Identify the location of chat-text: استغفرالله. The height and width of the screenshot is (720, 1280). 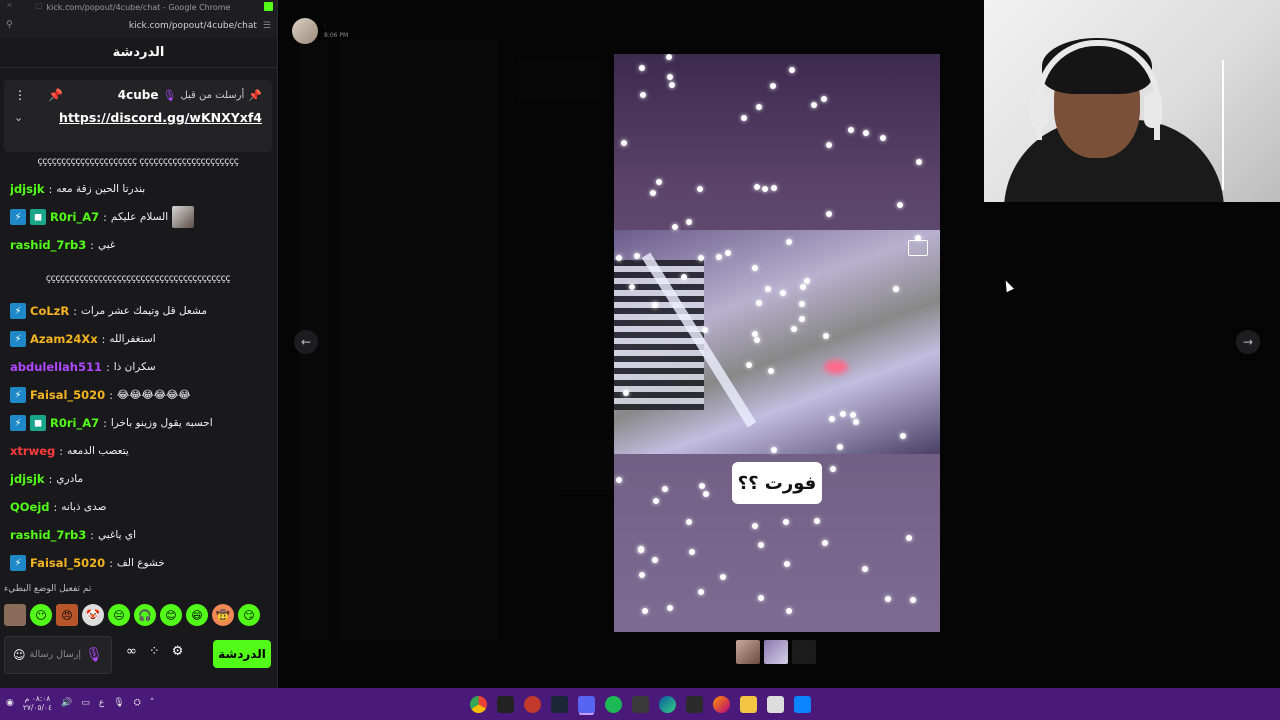
(132, 339).